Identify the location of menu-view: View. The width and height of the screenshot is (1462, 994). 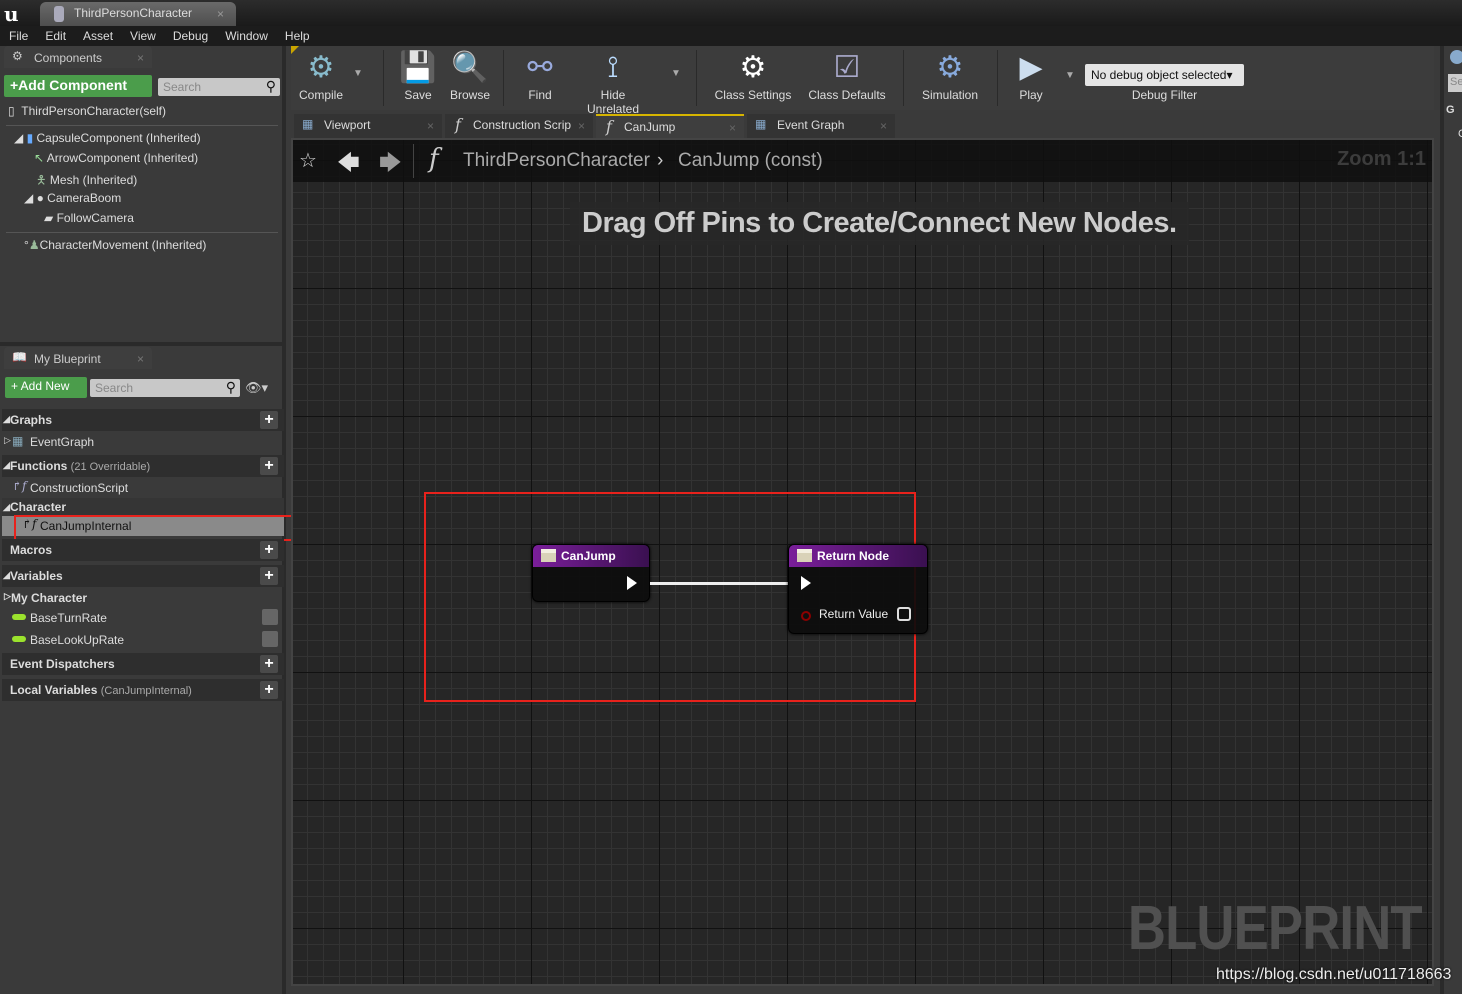
(142, 36).